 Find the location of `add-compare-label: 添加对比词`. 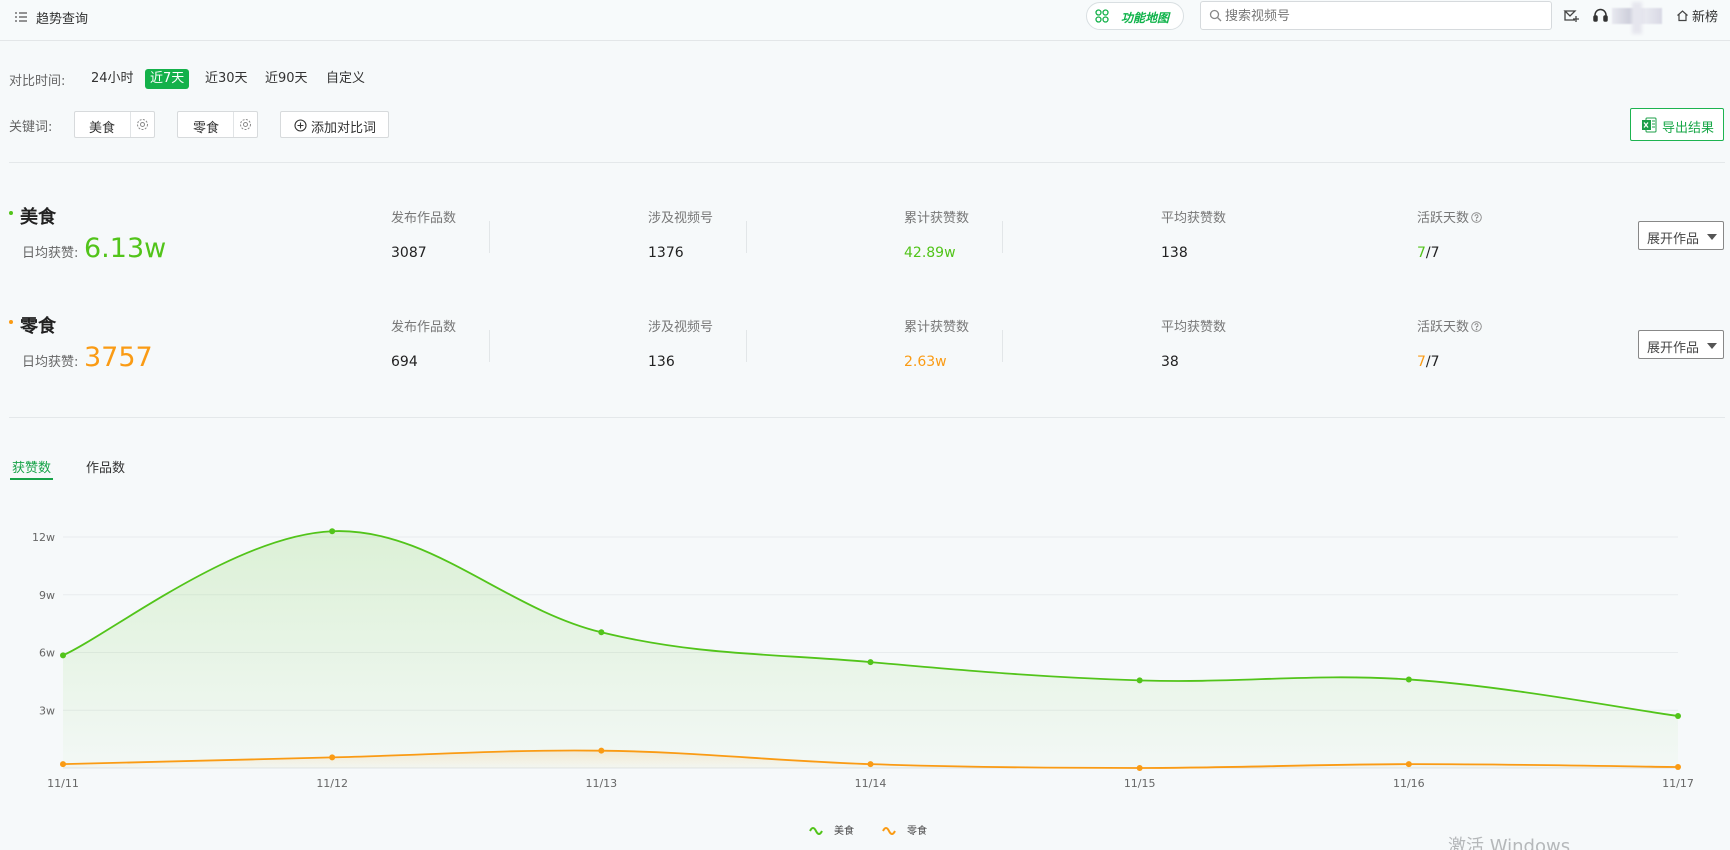

add-compare-label: 添加对比词 is located at coordinates (344, 128).